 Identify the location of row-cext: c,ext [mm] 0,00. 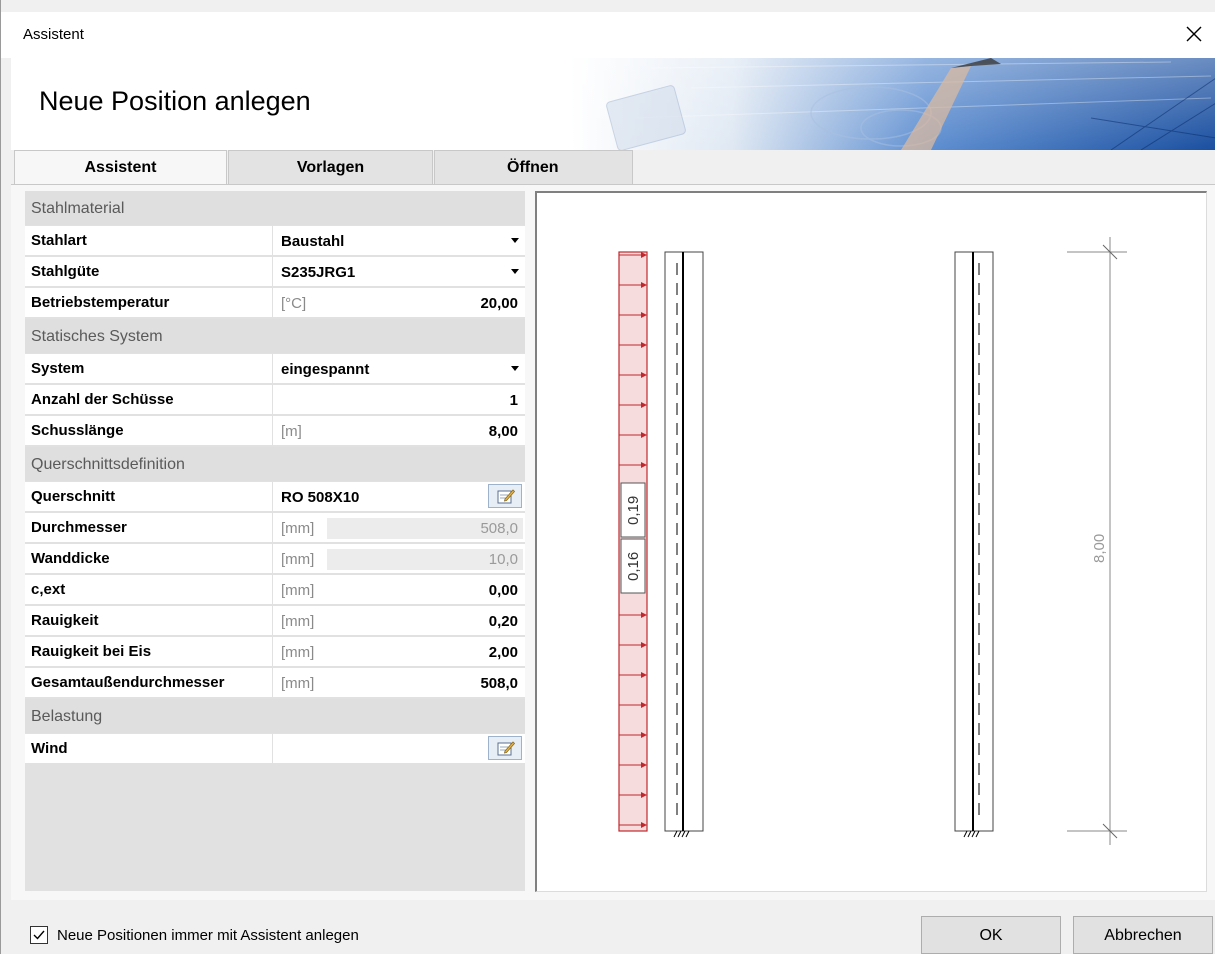
(275, 590).